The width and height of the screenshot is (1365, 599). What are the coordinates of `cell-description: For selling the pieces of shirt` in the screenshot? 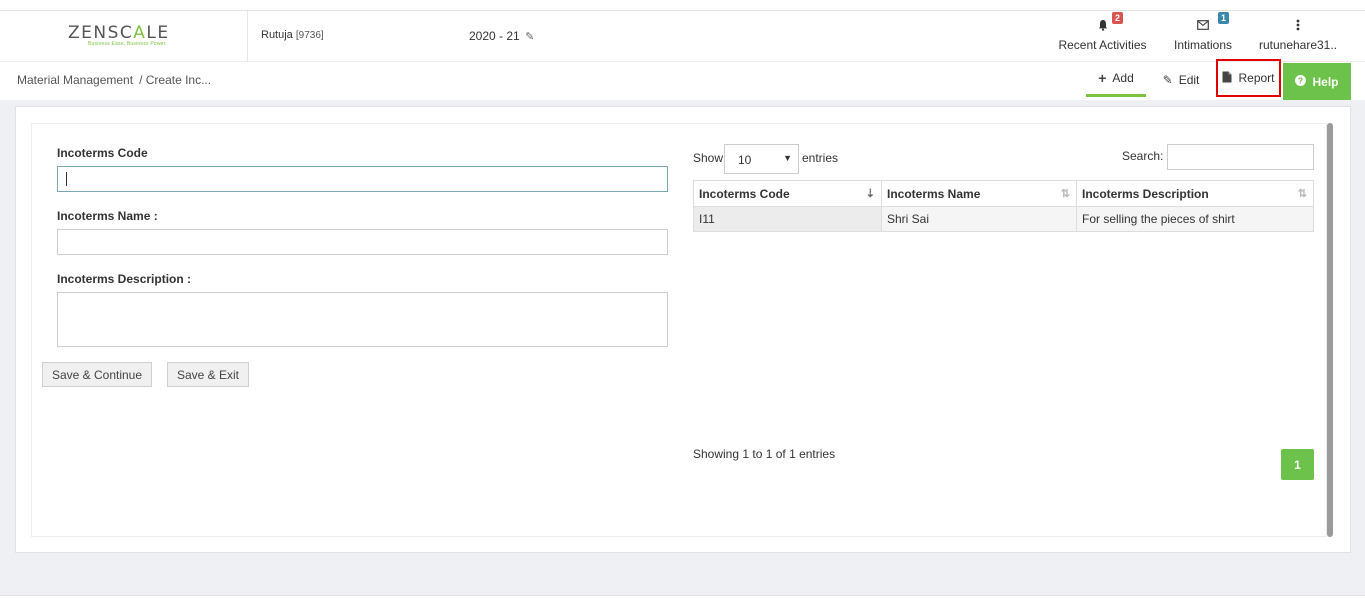 It's located at (1195, 219).